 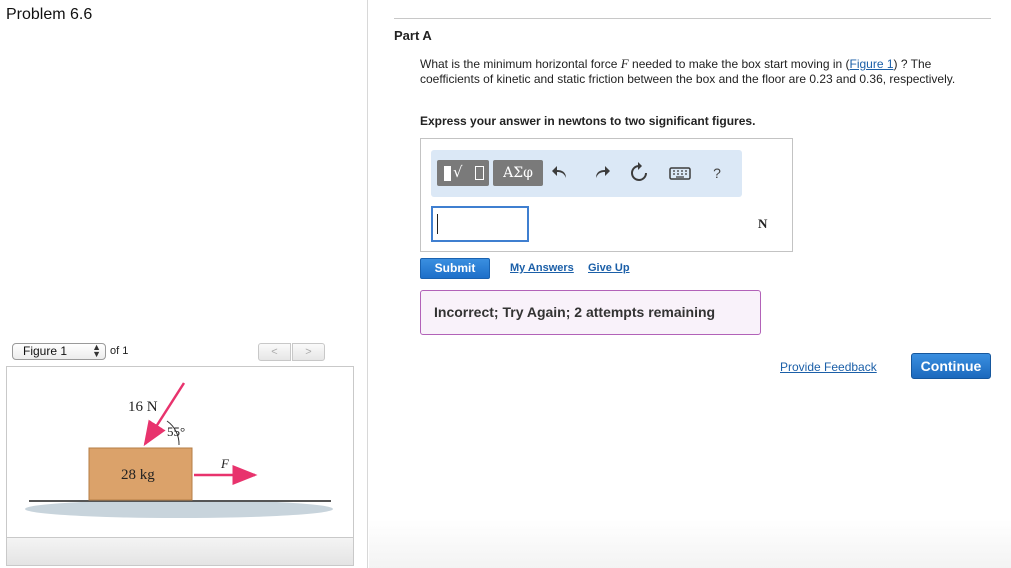 What do you see at coordinates (828, 367) in the screenshot?
I see `provide-feedback-link: Provide Feedback` at bounding box center [828, 367].